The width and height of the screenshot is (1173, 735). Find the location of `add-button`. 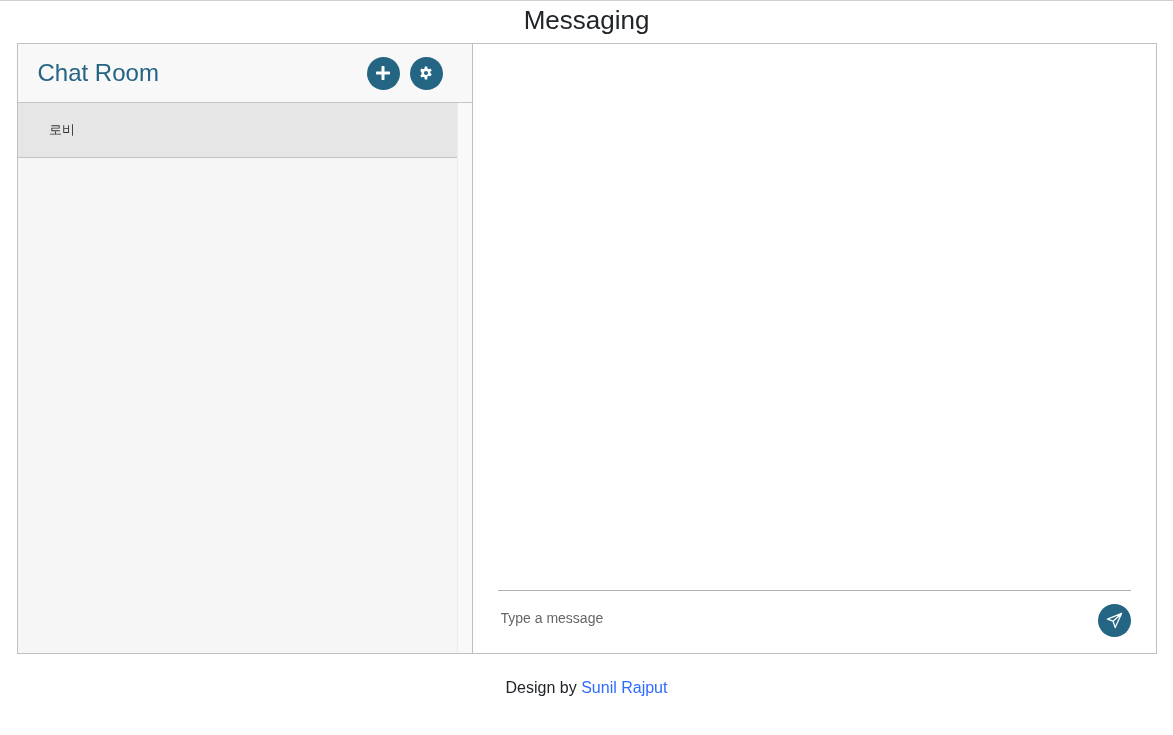

add-button is located at coordinates (383, 73).